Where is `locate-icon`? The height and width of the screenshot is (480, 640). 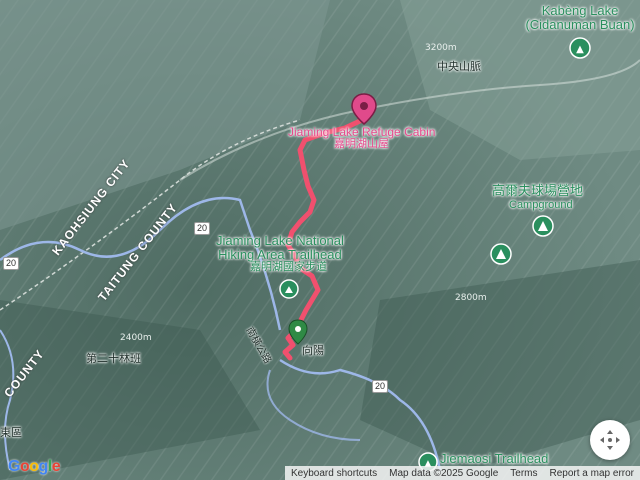 locate-icon is located at coordinates (610, 440).